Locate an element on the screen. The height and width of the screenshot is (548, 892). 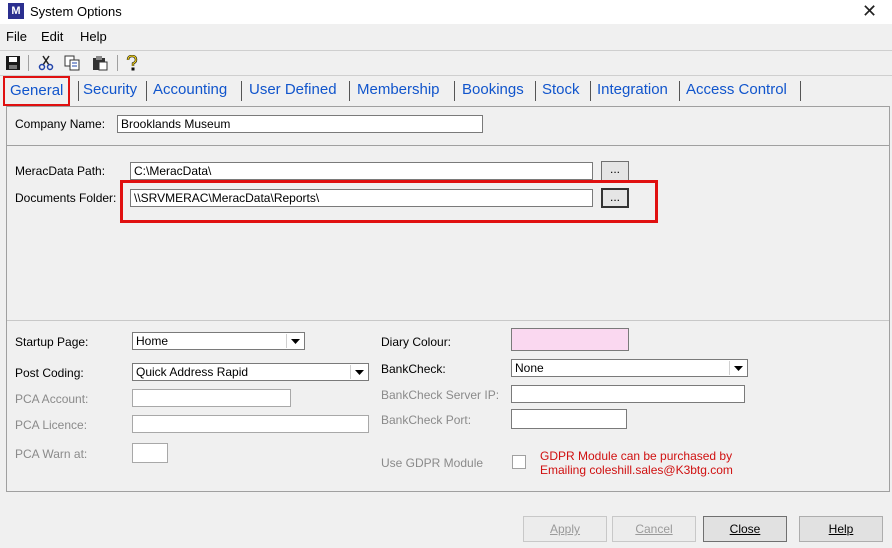
meracdata-path-label: MeracData Path: is located at coordinates (60, 171).